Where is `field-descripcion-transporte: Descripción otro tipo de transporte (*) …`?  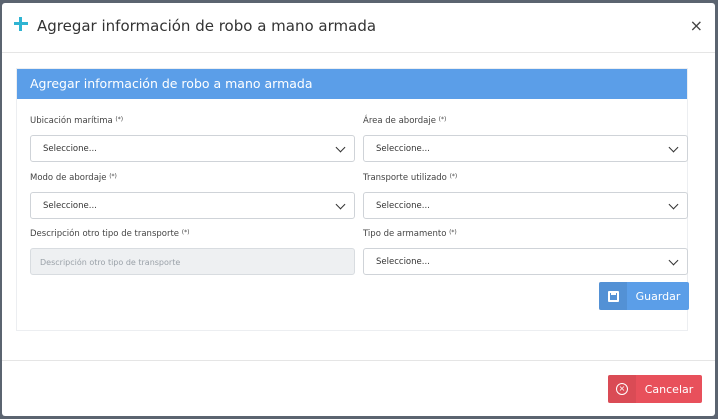
field-descripcion-transporte: Descripción otro tipo de transporte (*) … is located at coordinates (192, 252).